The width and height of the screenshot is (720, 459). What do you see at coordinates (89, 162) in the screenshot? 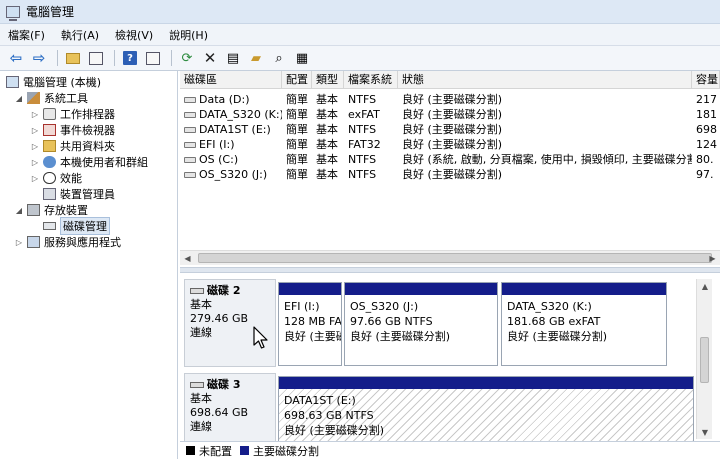
I see `tree-item-local-users-groups: ▷ 本機使用者和群組` at bounding box center [89, 162].